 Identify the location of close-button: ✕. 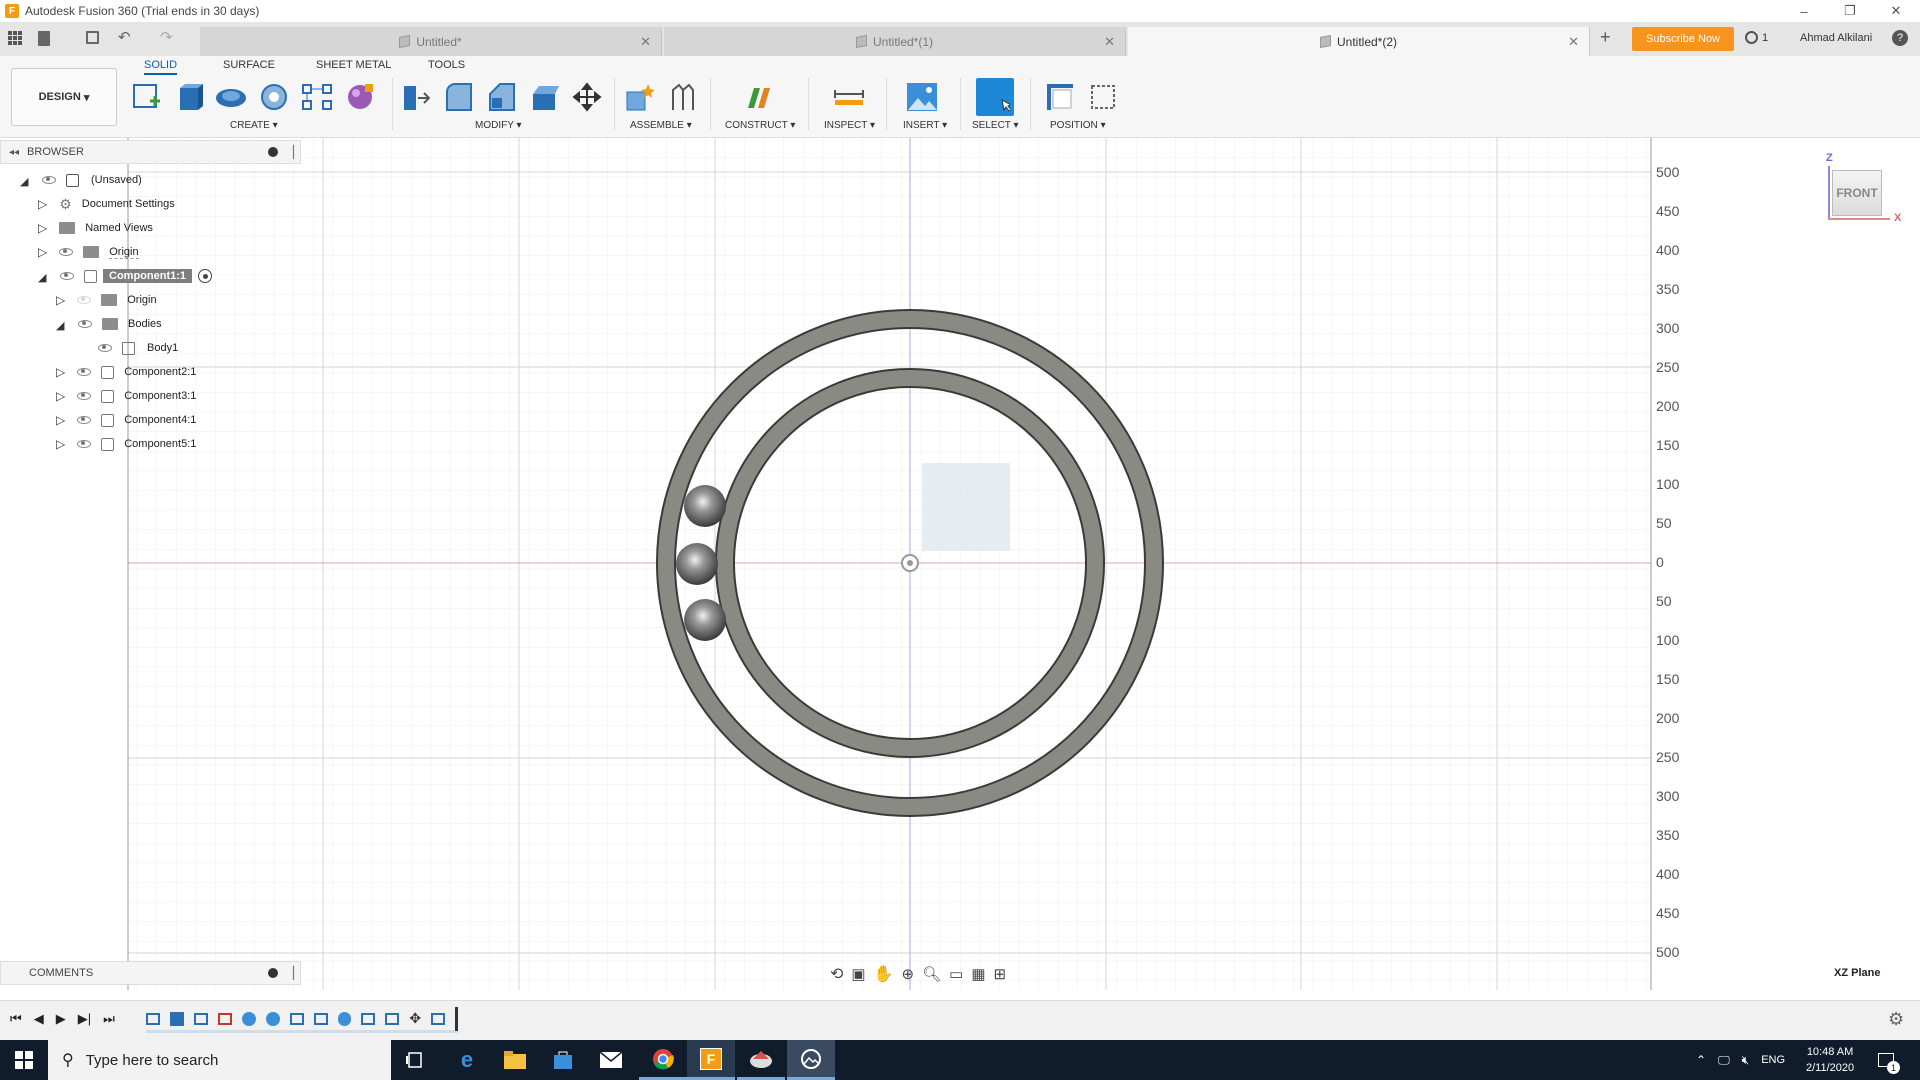
(1896, 11).